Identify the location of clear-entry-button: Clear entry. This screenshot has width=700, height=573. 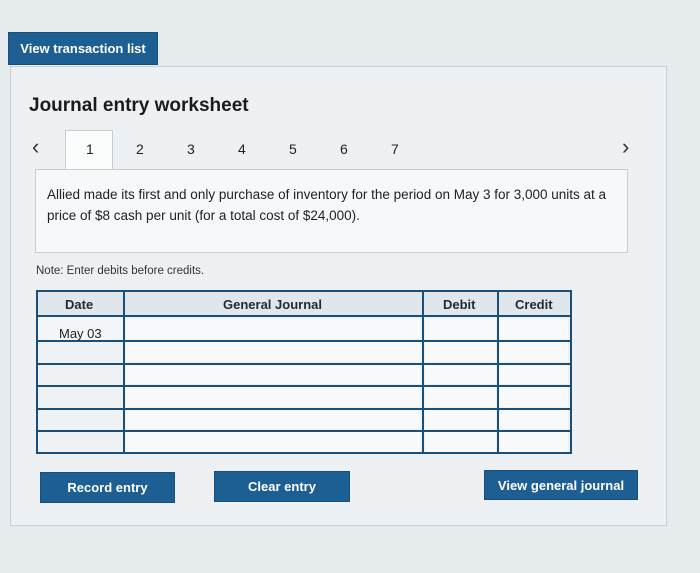
(282, 486).